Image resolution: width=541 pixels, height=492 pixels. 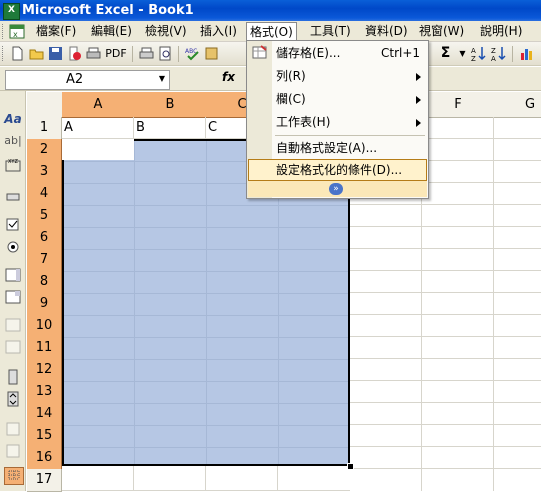 What do you see at coordinates (44, 304) in the screenshot?
I see `row-header: 9` at bounding box center [44, 304].